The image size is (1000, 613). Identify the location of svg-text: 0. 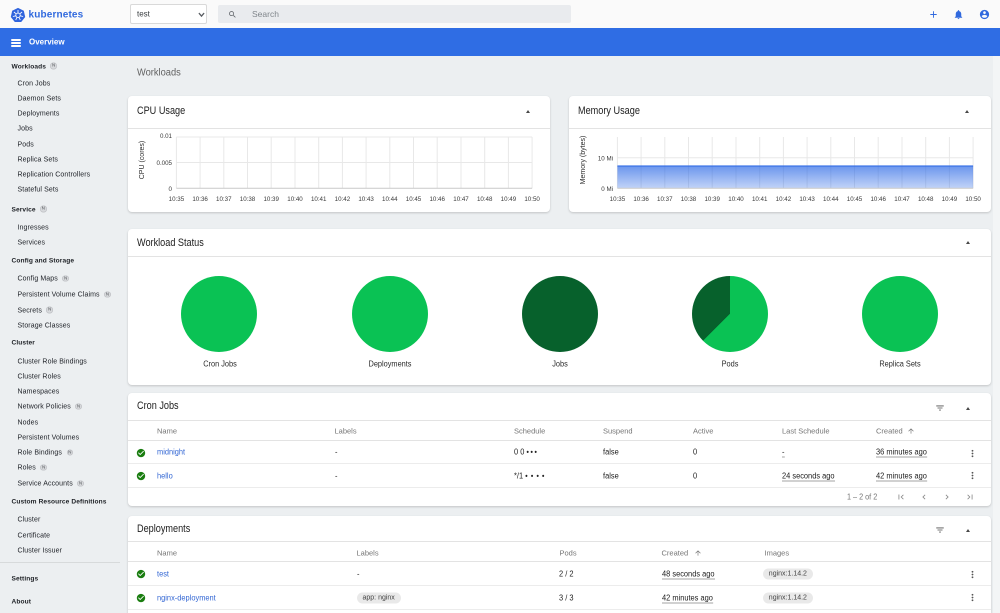
(171, 189).